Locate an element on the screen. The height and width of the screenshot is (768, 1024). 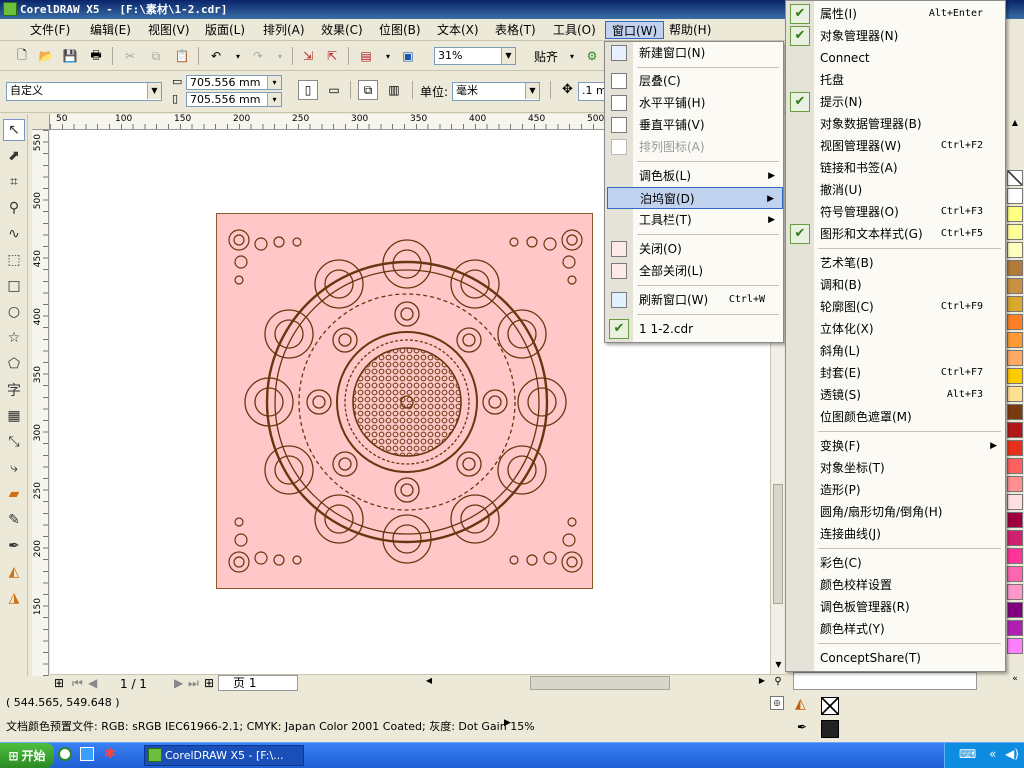
docker-menu-item: 圆角/扇形切角/倒角(H) is located at coordinates (909, 512).